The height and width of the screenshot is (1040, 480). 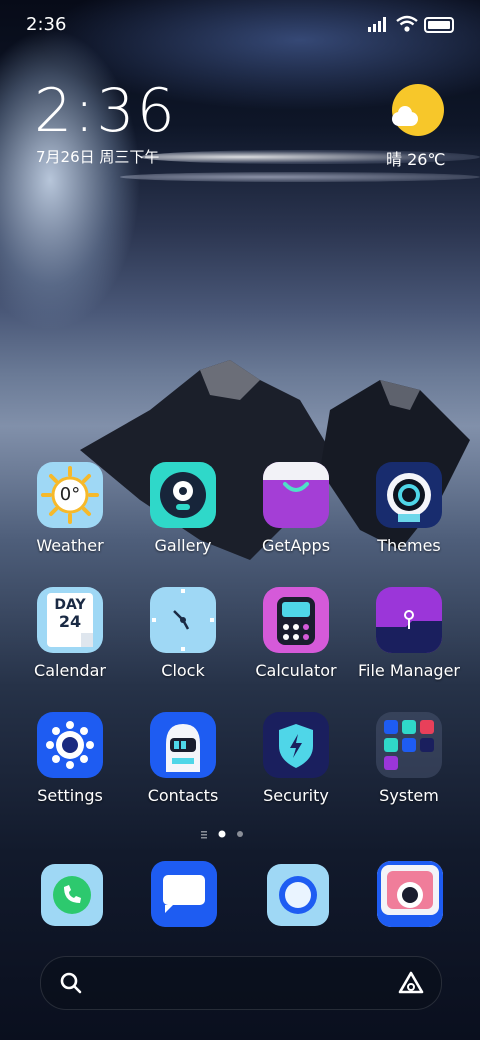 What do you see at coordinates (405, 116) in the screenshot?
I see `weather-cloud-icon` at bounding box center [405, 116].